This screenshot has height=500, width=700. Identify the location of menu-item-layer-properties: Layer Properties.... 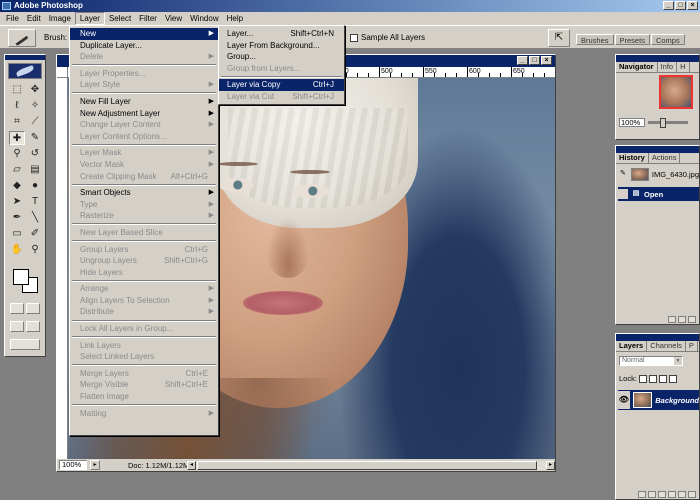
(144, 74).